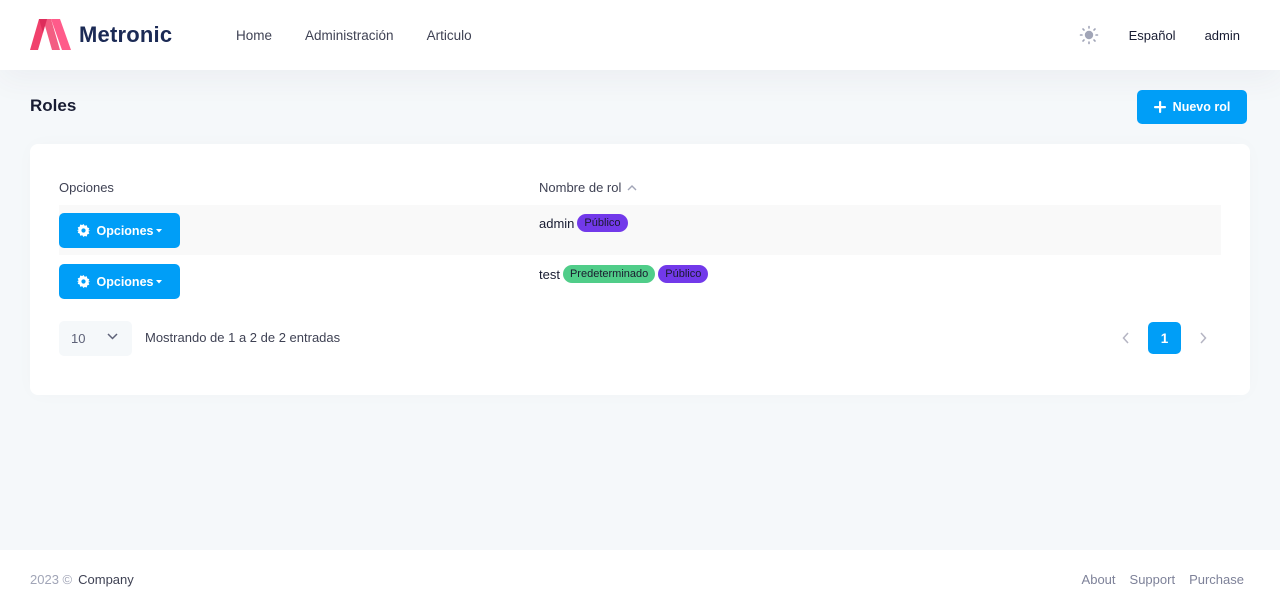 The image size is (1280, 610). I want to click on pagination: 1, so click(1164, 338).